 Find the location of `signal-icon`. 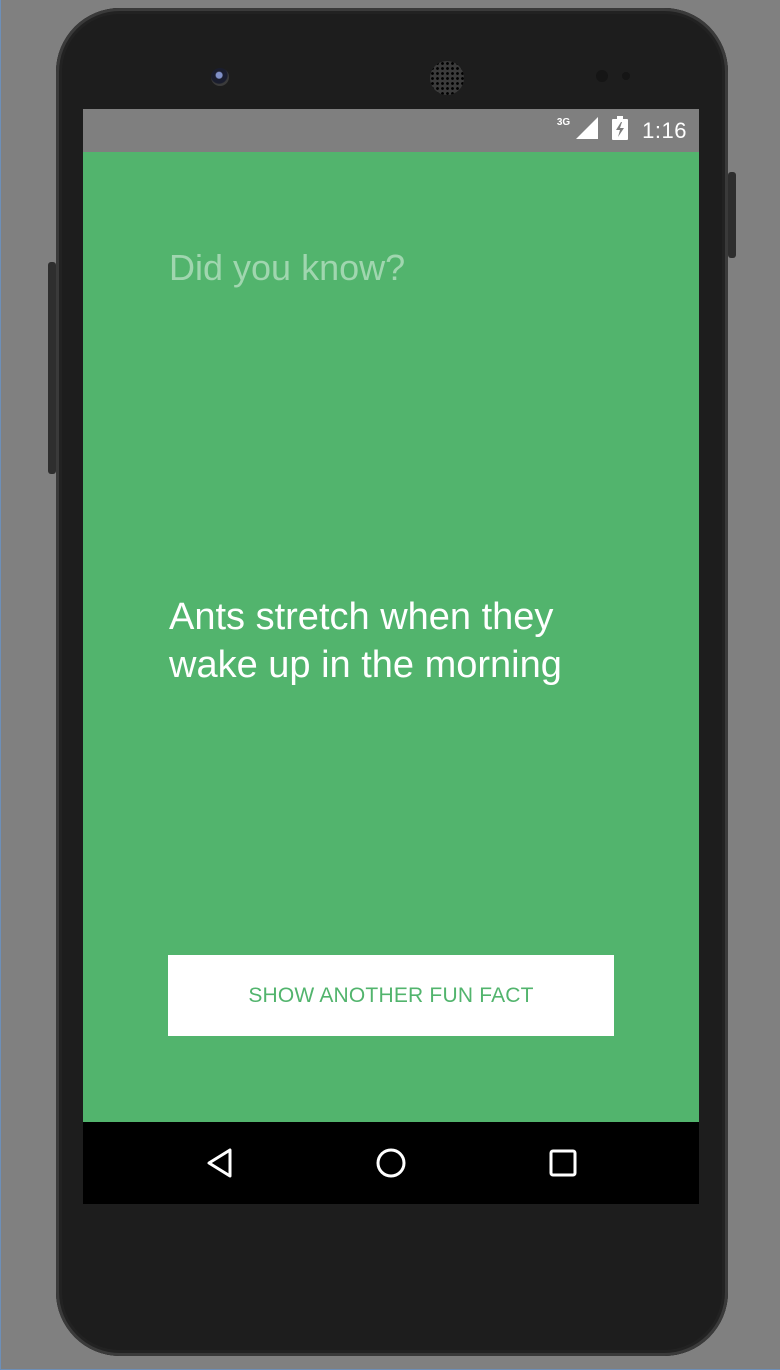

signal-icon is located at coordinates (587, 130).